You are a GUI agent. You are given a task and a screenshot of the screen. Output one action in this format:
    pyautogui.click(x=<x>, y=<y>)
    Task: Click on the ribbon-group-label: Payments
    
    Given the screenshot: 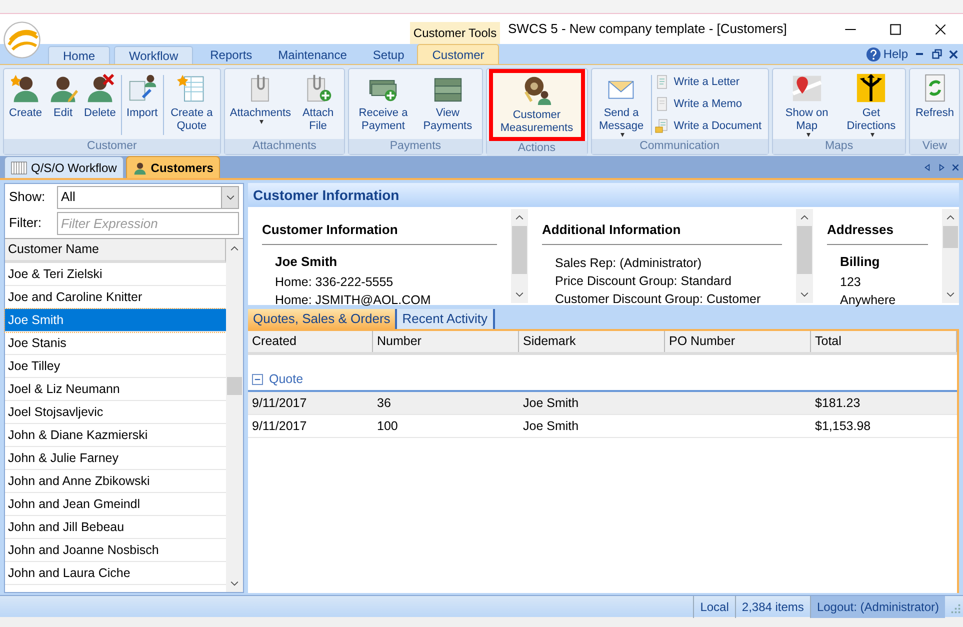 What is the action you would take?
    pyautogui.click(x=415, y=146)
    